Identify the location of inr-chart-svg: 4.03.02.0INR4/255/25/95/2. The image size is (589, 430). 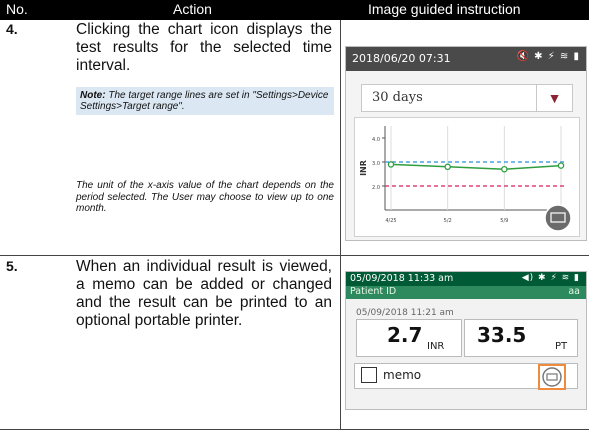
(465, 179).